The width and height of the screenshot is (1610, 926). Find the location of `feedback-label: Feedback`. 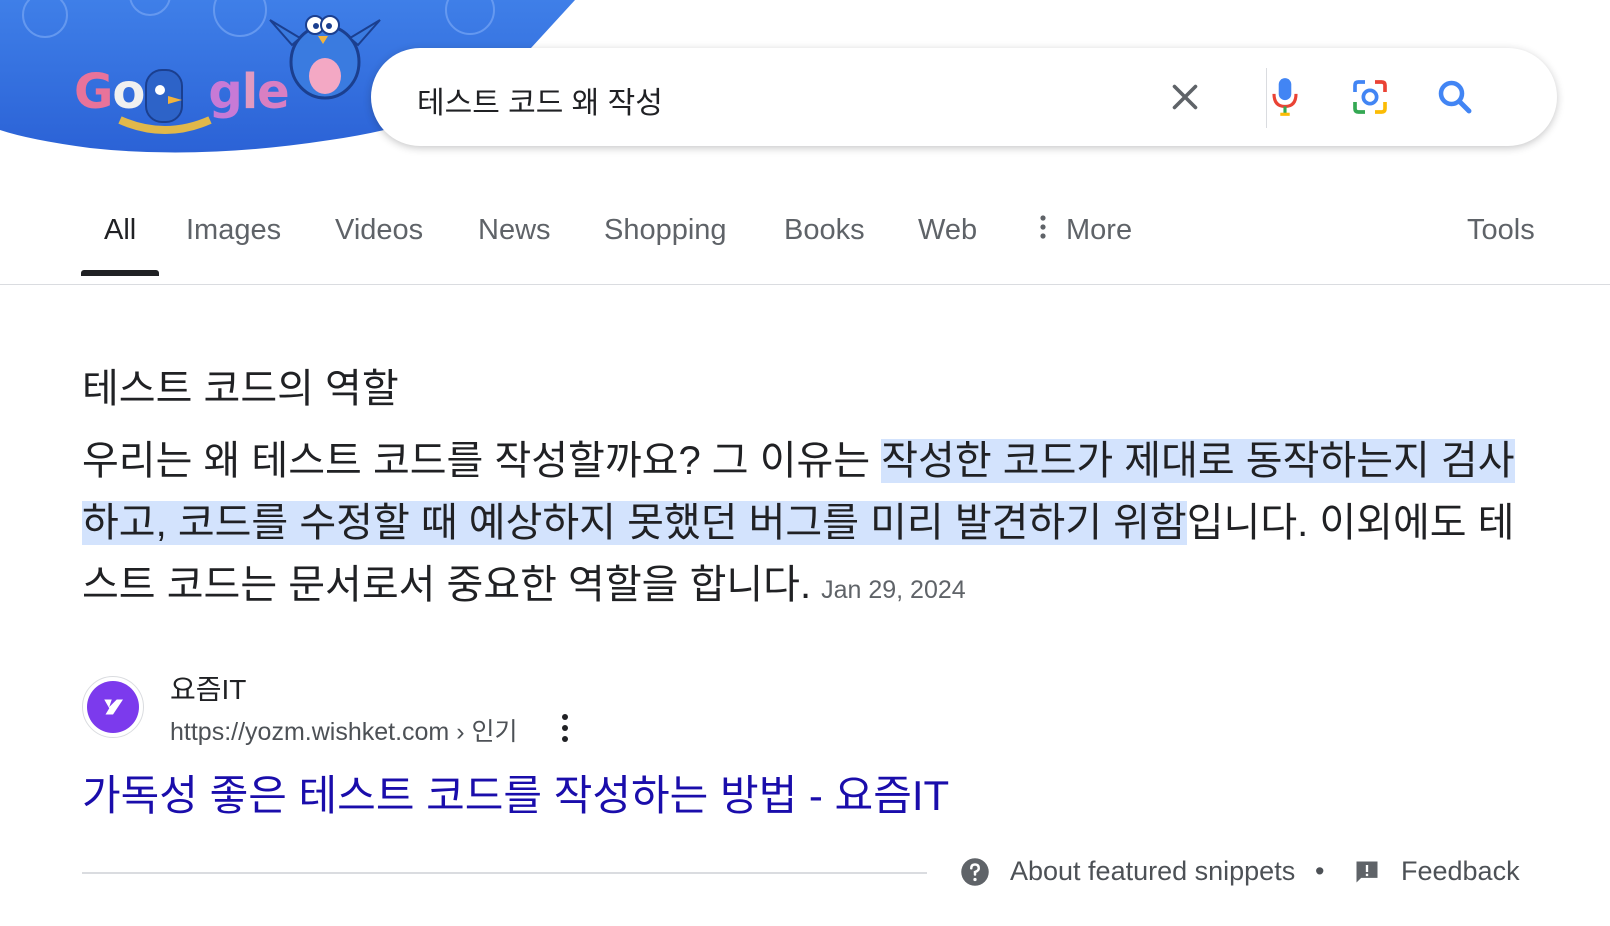

feedback-label: Feedback is located at coordinates (1460, 871).